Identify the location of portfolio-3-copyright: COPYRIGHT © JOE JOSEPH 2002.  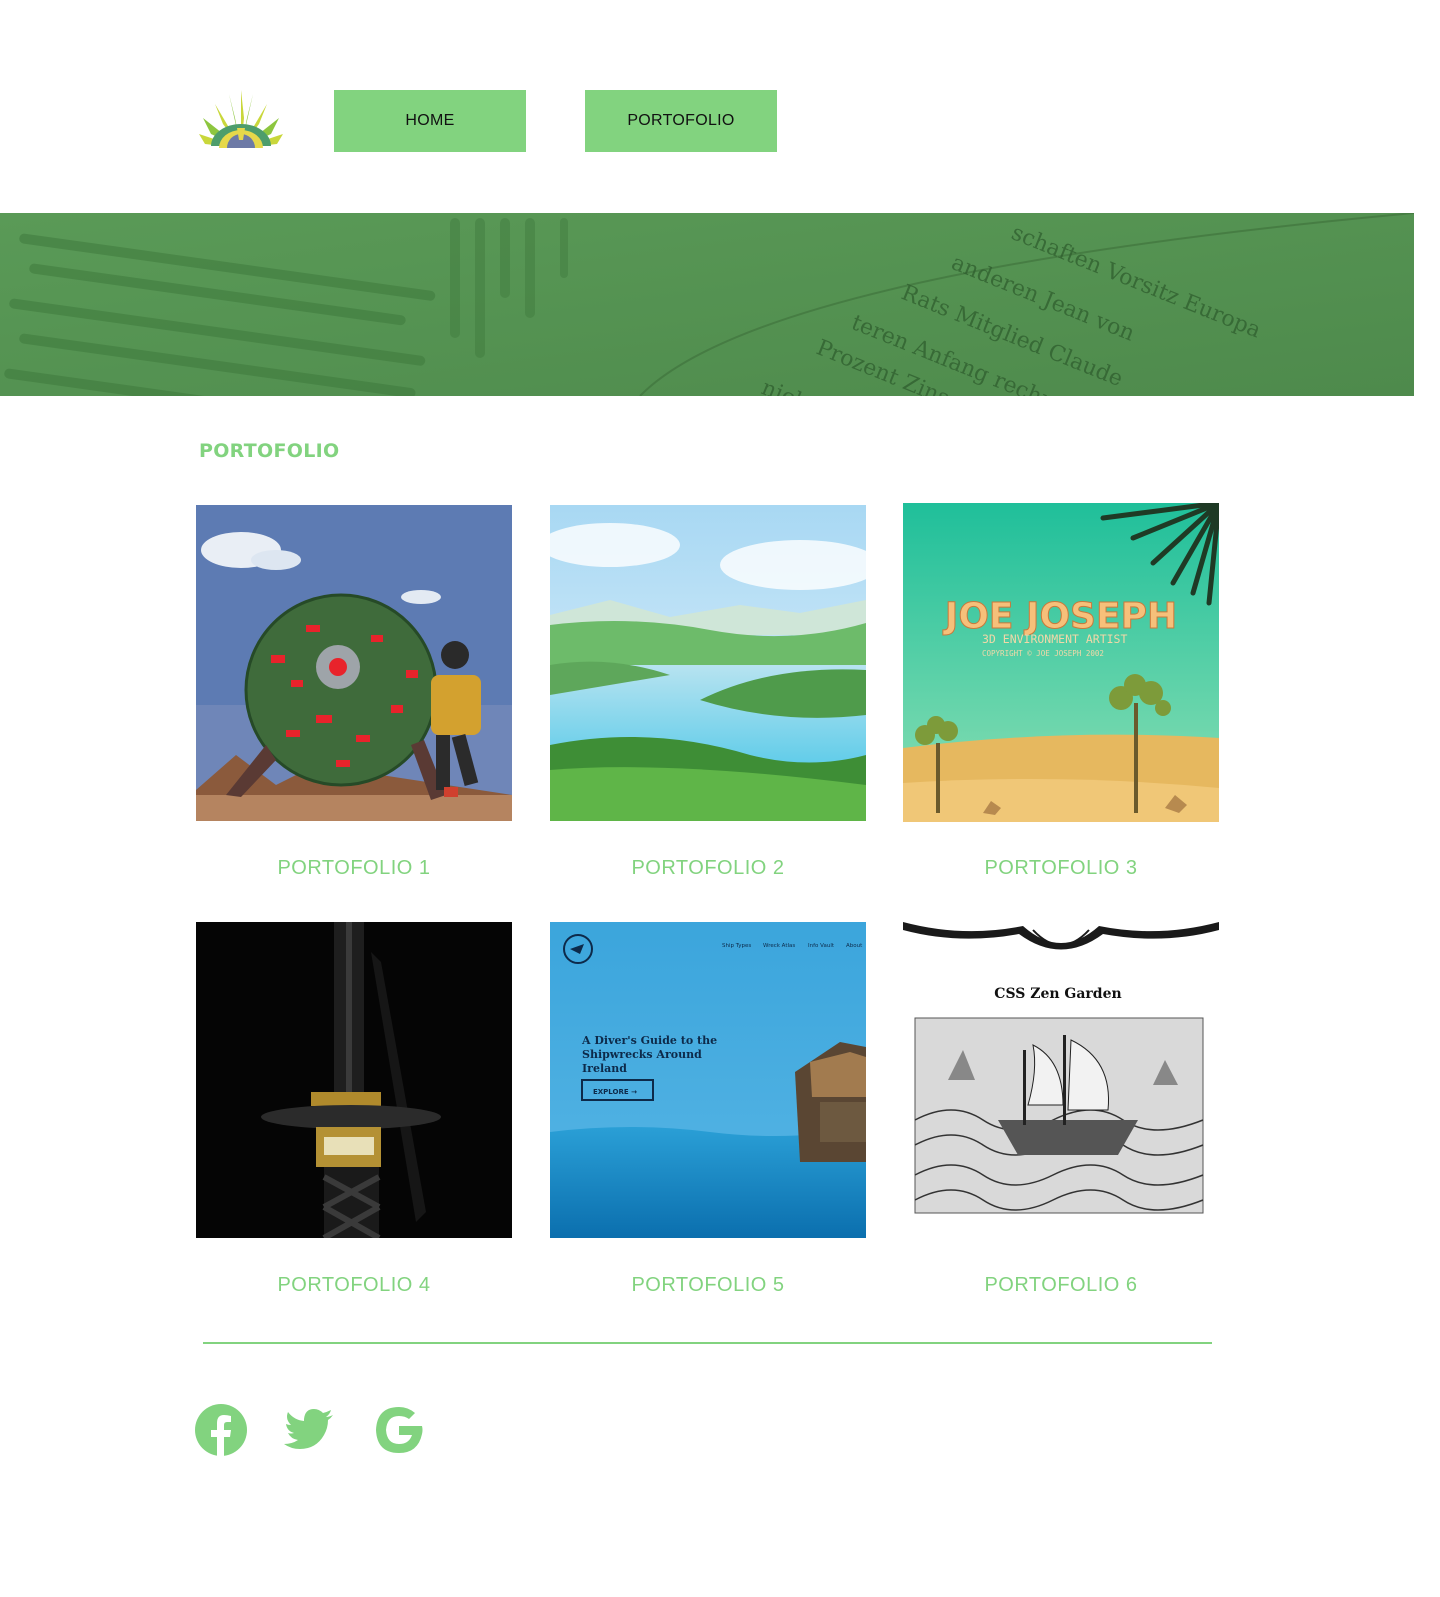
(1043, 653).